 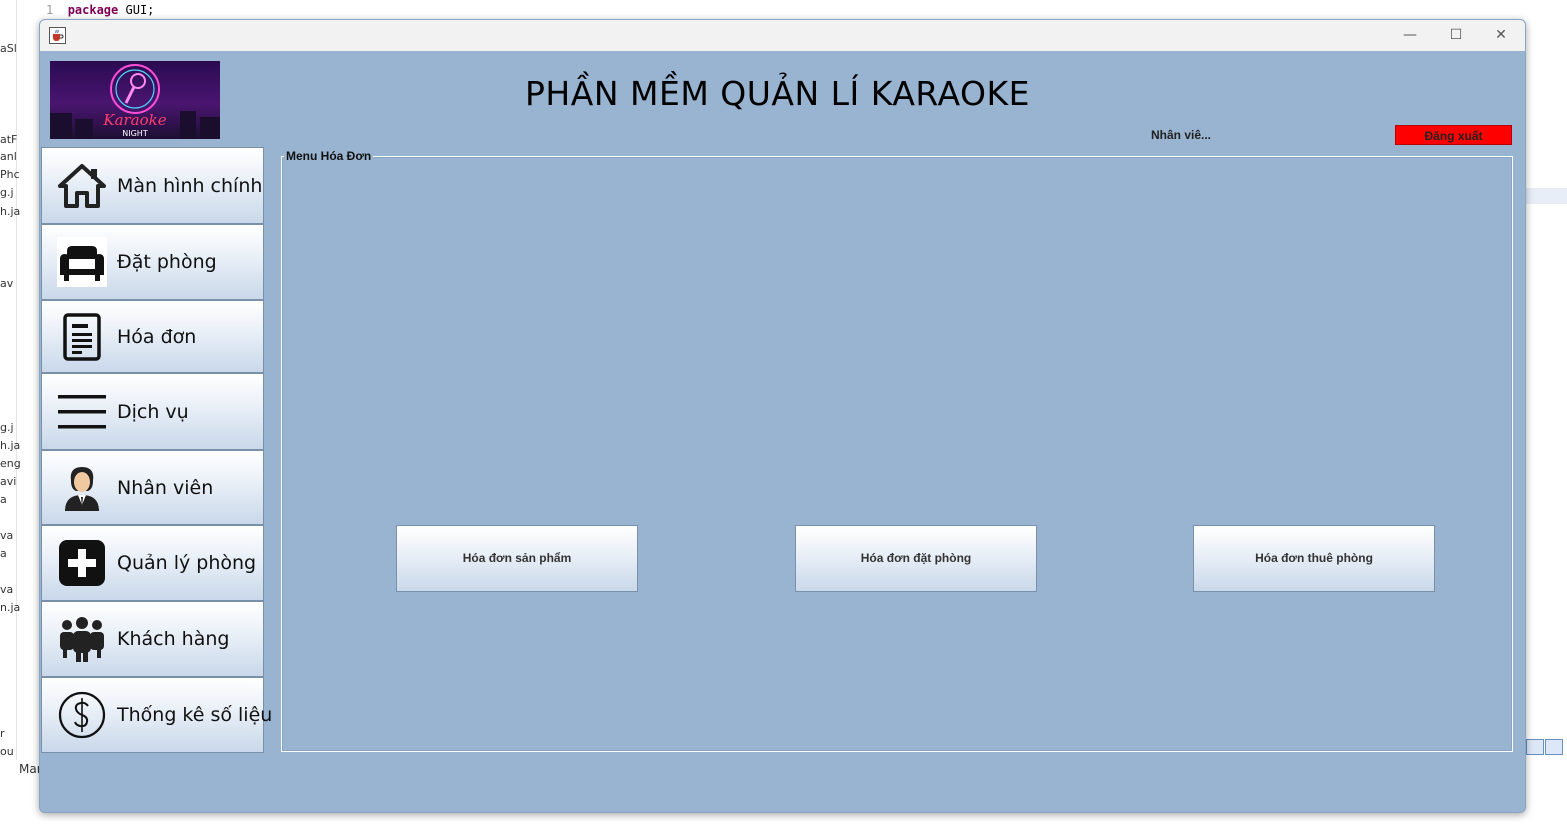 What do you see at coordinates (82, 262) in the screenshot?
I see `sofa-icon` at bounding box center [82, 262].